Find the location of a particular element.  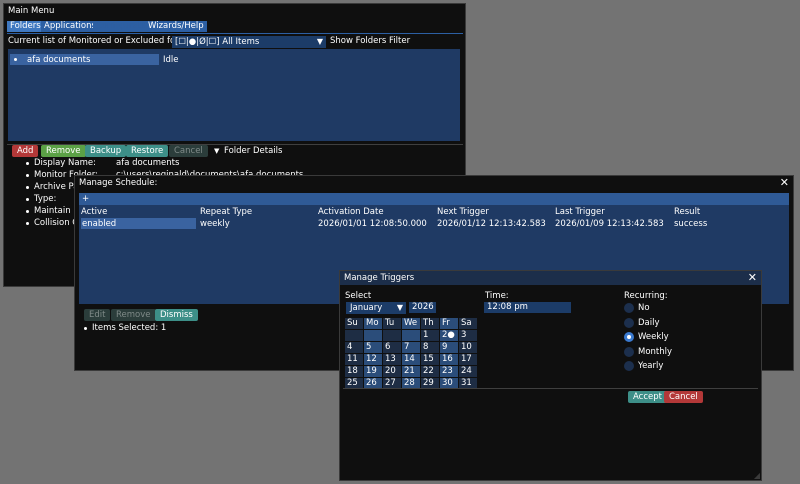

schedule-header-next-trigger: Next Trigger is located at coordinates (463, 212).